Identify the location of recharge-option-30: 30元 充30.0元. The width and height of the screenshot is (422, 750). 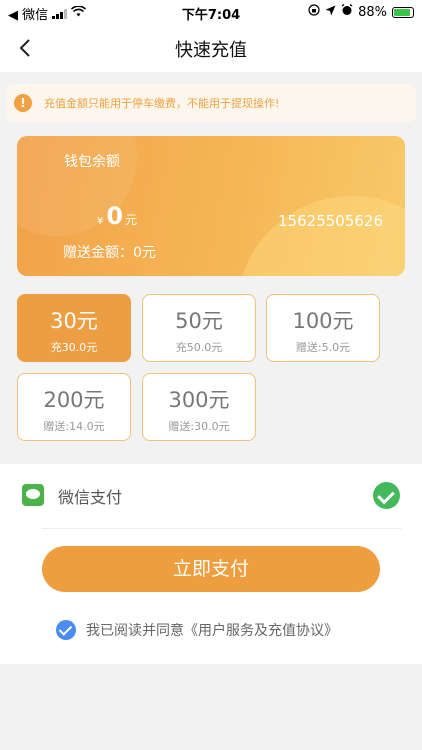
(74, 328).